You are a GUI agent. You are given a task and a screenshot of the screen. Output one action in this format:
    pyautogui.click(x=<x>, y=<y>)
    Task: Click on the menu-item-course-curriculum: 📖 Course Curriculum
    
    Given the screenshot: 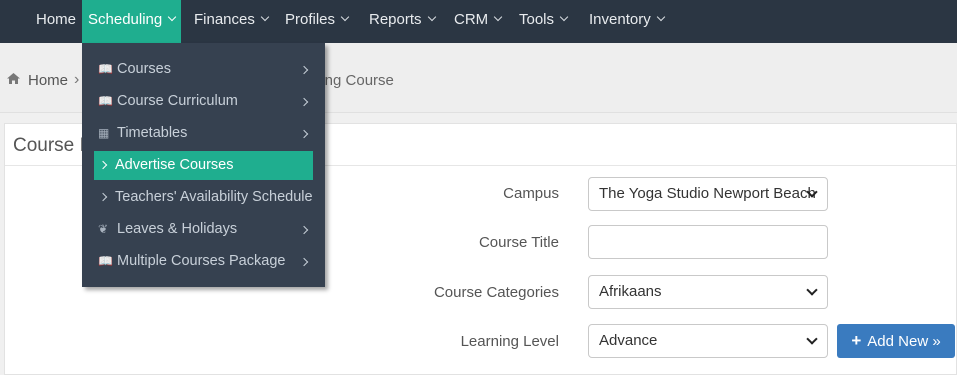 What is the action you would take?
    pyautogui.click(x=203, y=101)
    